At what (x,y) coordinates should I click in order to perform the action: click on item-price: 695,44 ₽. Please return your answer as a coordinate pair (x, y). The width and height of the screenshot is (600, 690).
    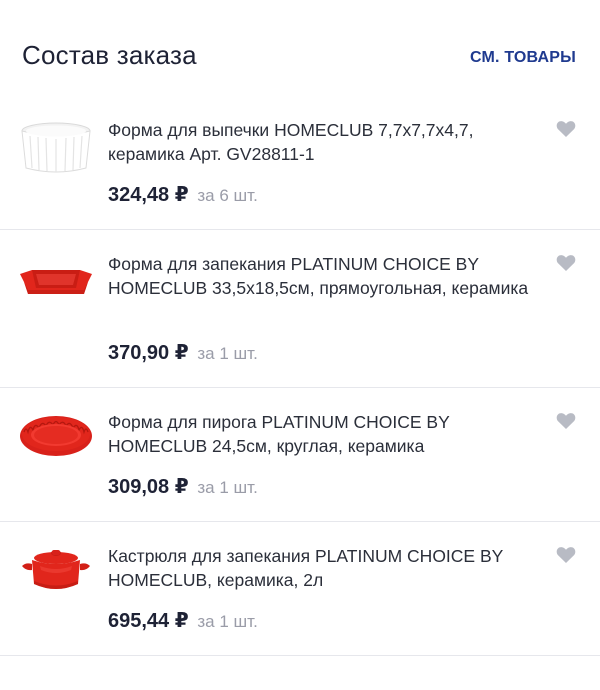
    Looking at the image, I should click on (148, 621).